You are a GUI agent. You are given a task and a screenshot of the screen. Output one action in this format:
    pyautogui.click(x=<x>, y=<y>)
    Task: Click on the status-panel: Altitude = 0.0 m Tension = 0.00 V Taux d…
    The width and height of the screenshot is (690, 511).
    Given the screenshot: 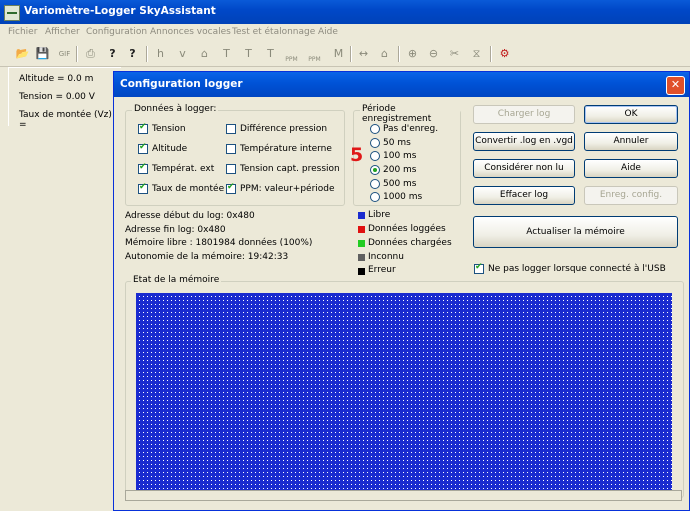 What is the action you would take?
    pyautogui.click(x=64, y=98)
    